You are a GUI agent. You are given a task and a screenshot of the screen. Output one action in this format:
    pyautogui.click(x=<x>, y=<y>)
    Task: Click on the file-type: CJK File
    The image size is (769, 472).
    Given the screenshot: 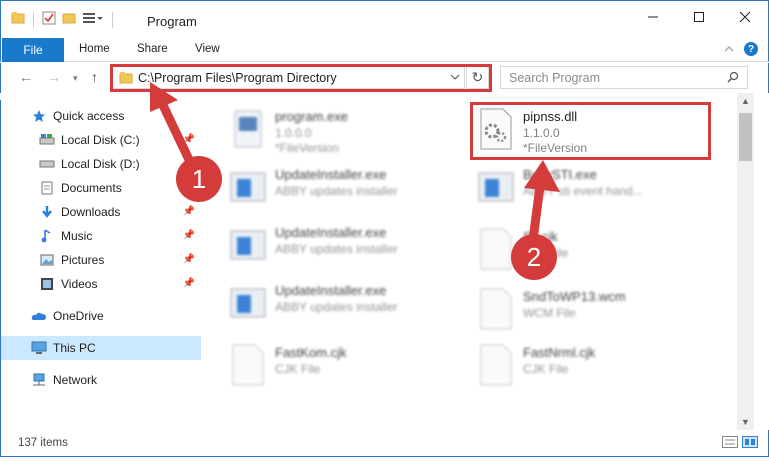 What is the action you would take?
    pyautogui.click(x=546, y=369)
    